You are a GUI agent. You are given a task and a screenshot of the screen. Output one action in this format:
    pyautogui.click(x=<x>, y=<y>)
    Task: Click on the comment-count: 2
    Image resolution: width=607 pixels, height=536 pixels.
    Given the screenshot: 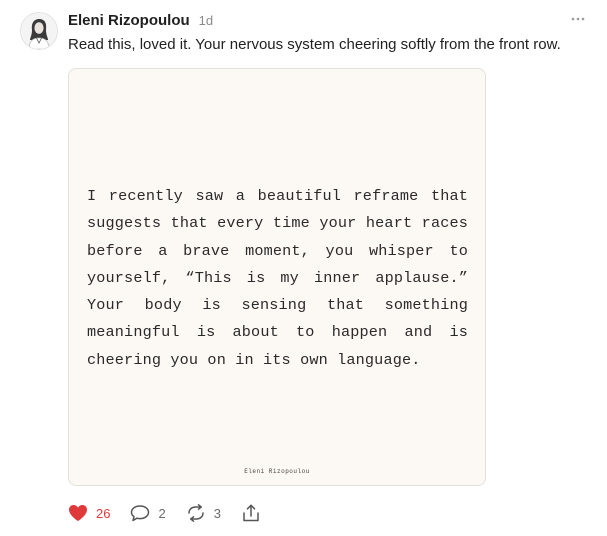 What is the action you would take?
    pyautogui.click(x=162, y=513)
    